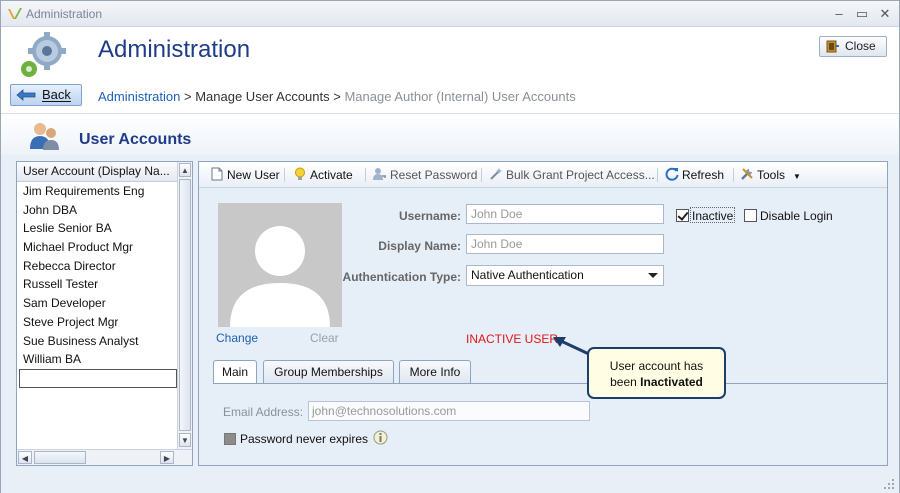 The height and width of the screenshot is (493, 900). Describe the element at coordinates (64, 14) in the screenshot. I see `window-title: Administration` at that location.